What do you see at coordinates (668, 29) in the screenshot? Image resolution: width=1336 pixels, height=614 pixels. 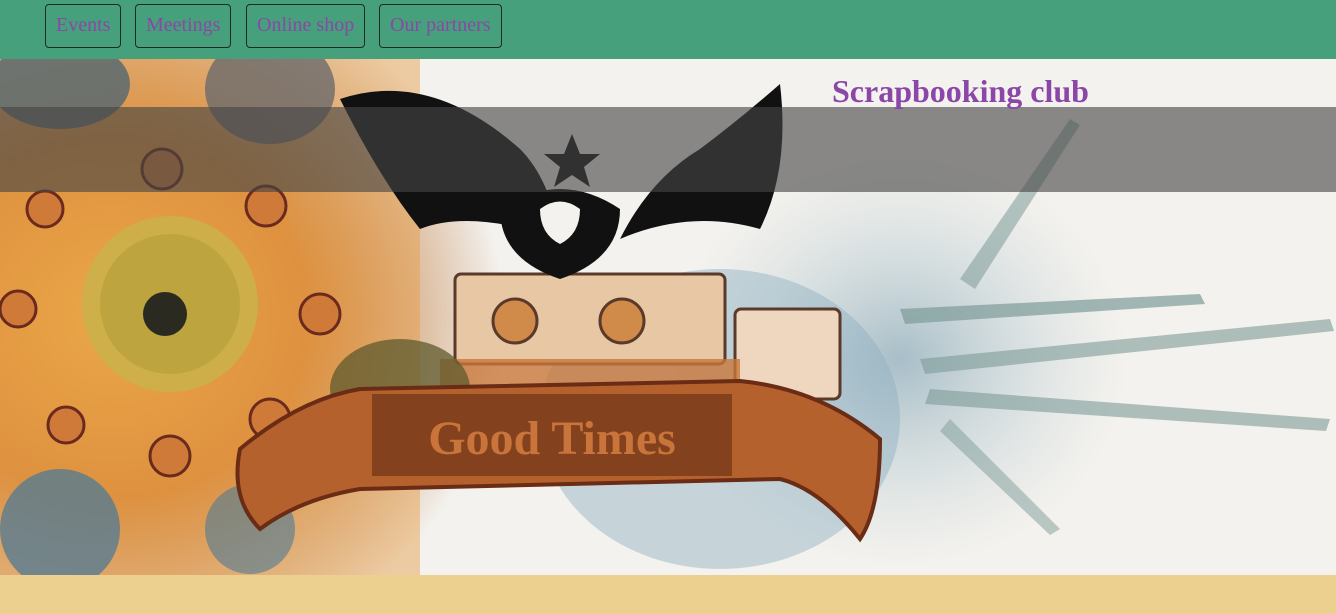 I see `top-navigation-bar: Events Meetings Online shop Our partners` at bounding box center [668, 29].